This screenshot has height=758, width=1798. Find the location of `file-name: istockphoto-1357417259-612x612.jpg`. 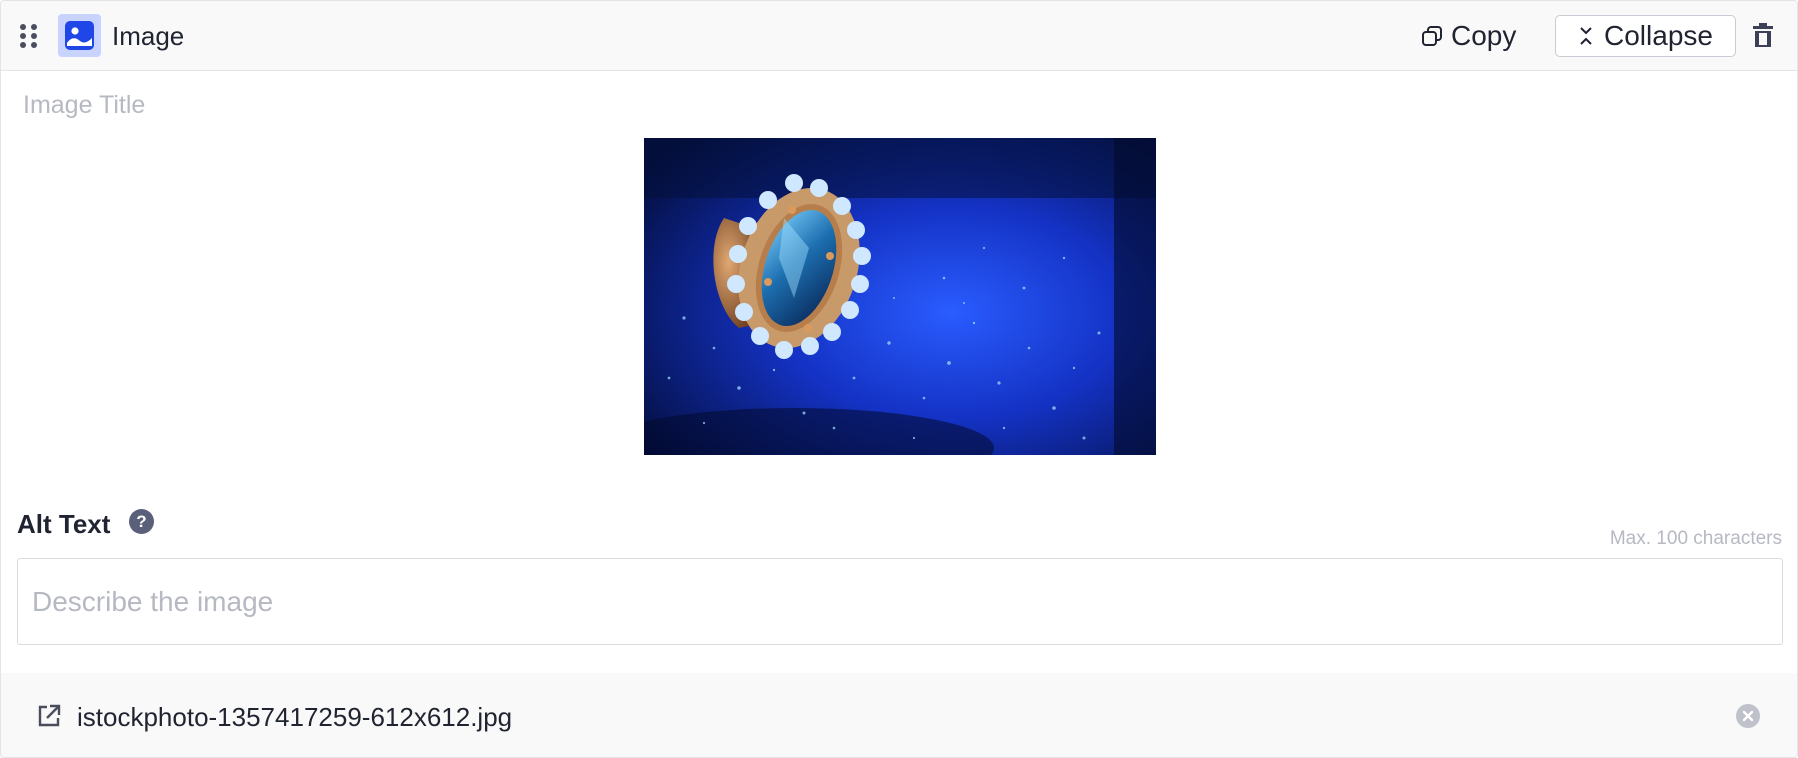

file-name: istockphoto-1357417259-612x612.jpg is located at coordinates (295, 717).